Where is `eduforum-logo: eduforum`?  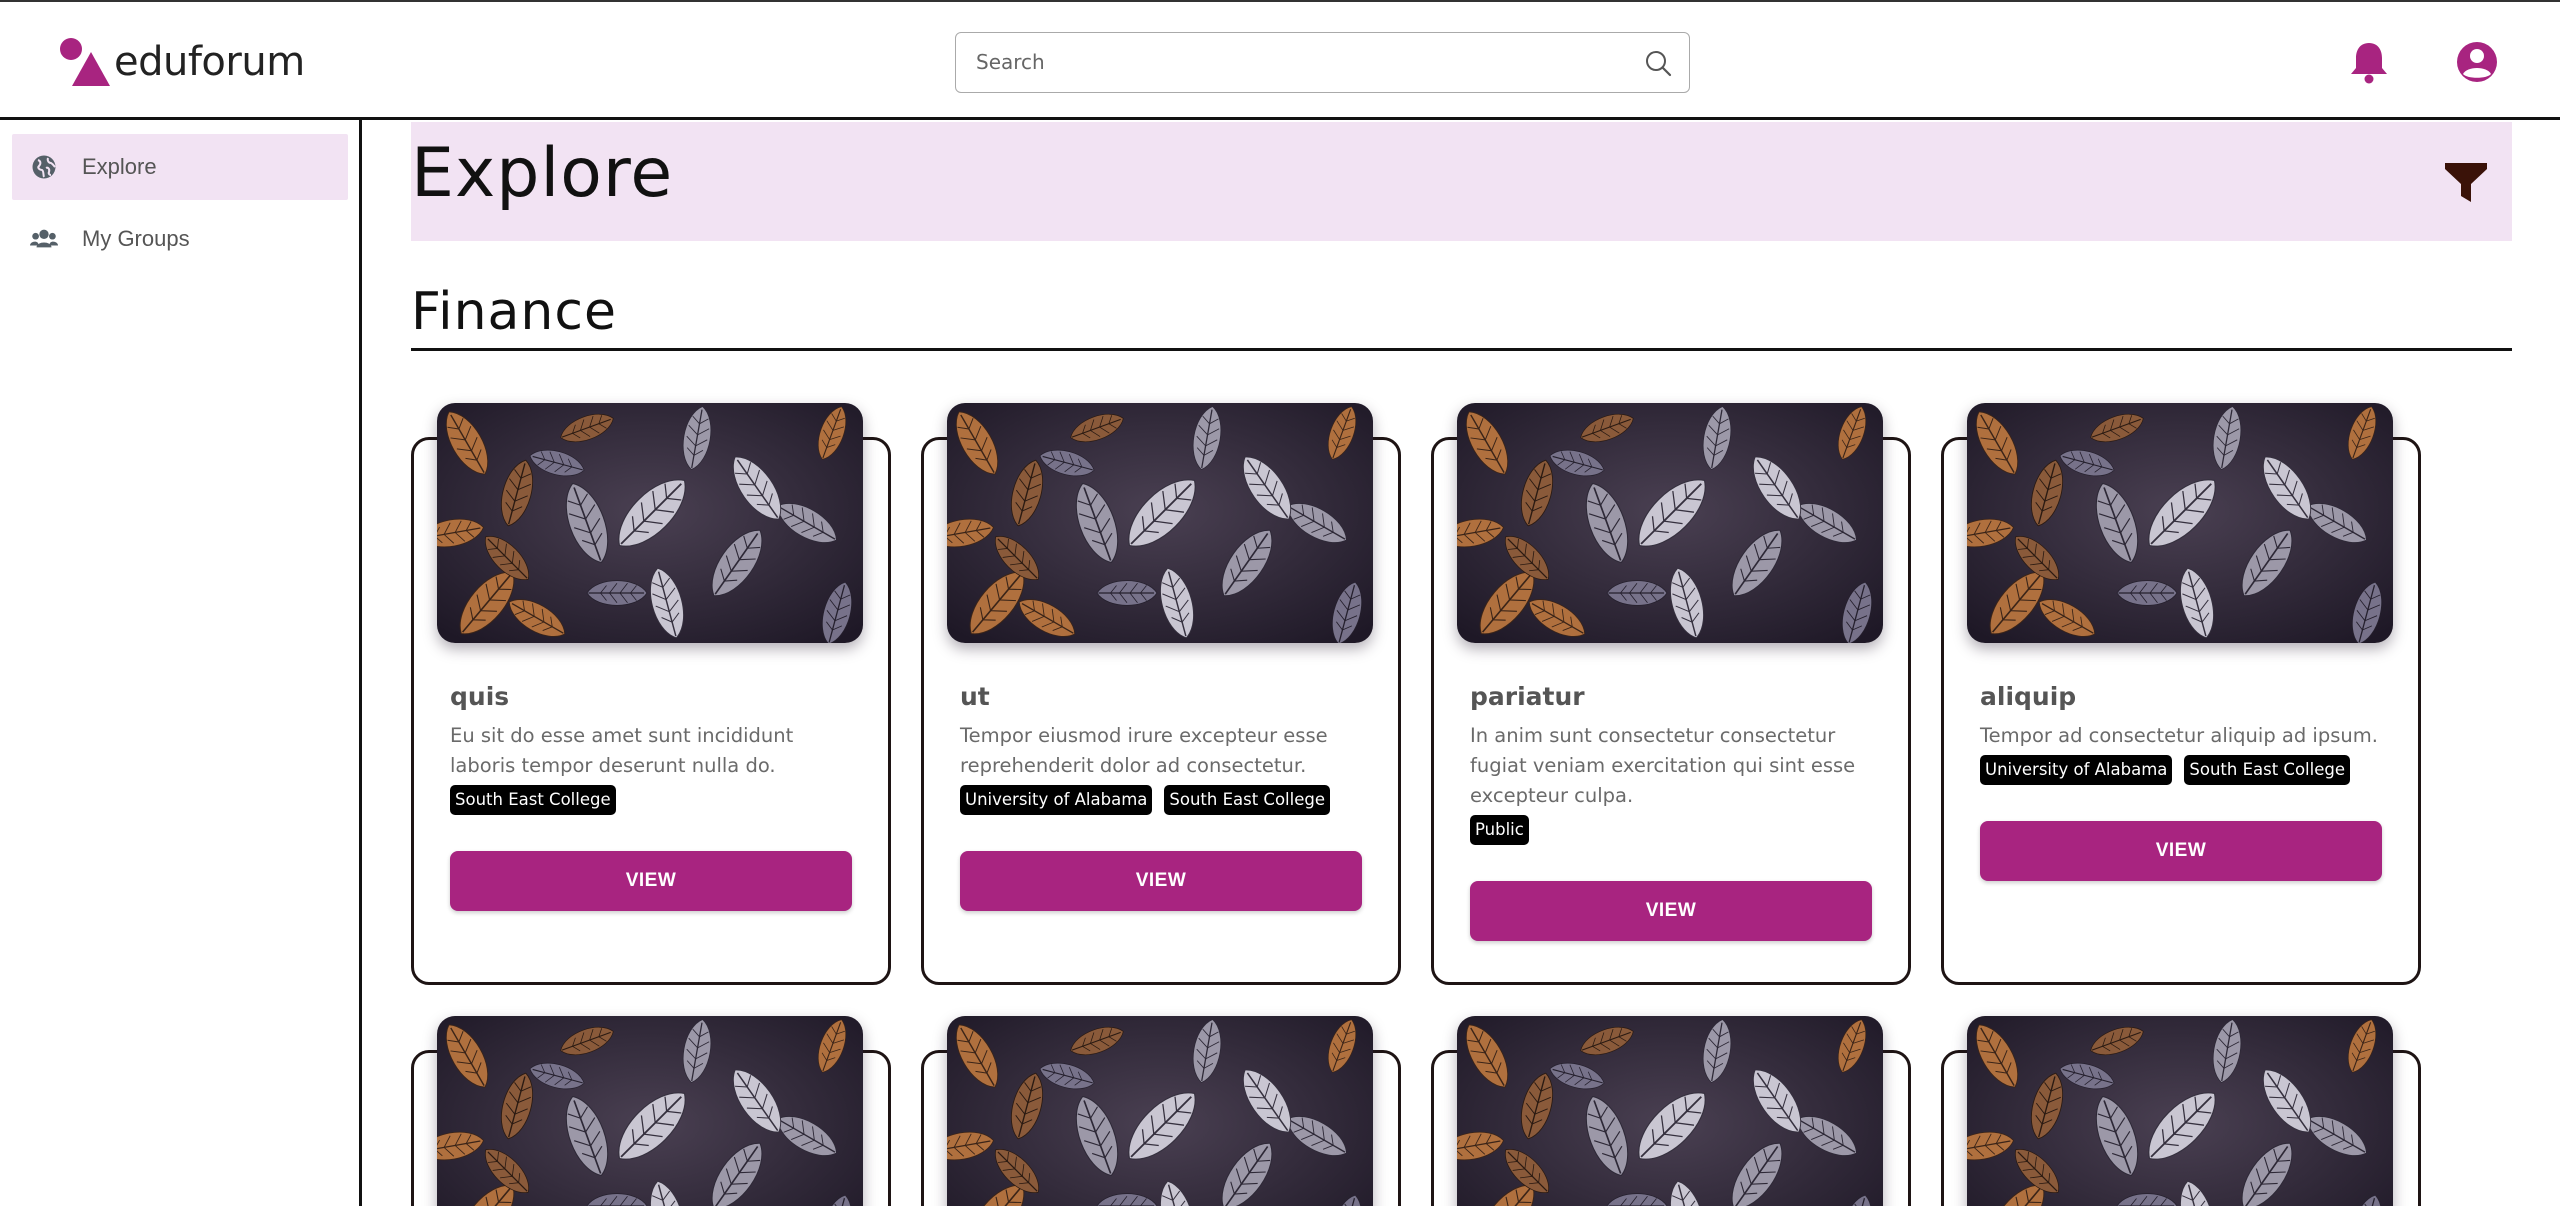
eduforum-logo: eduforum is located at coordinates (181, 62).